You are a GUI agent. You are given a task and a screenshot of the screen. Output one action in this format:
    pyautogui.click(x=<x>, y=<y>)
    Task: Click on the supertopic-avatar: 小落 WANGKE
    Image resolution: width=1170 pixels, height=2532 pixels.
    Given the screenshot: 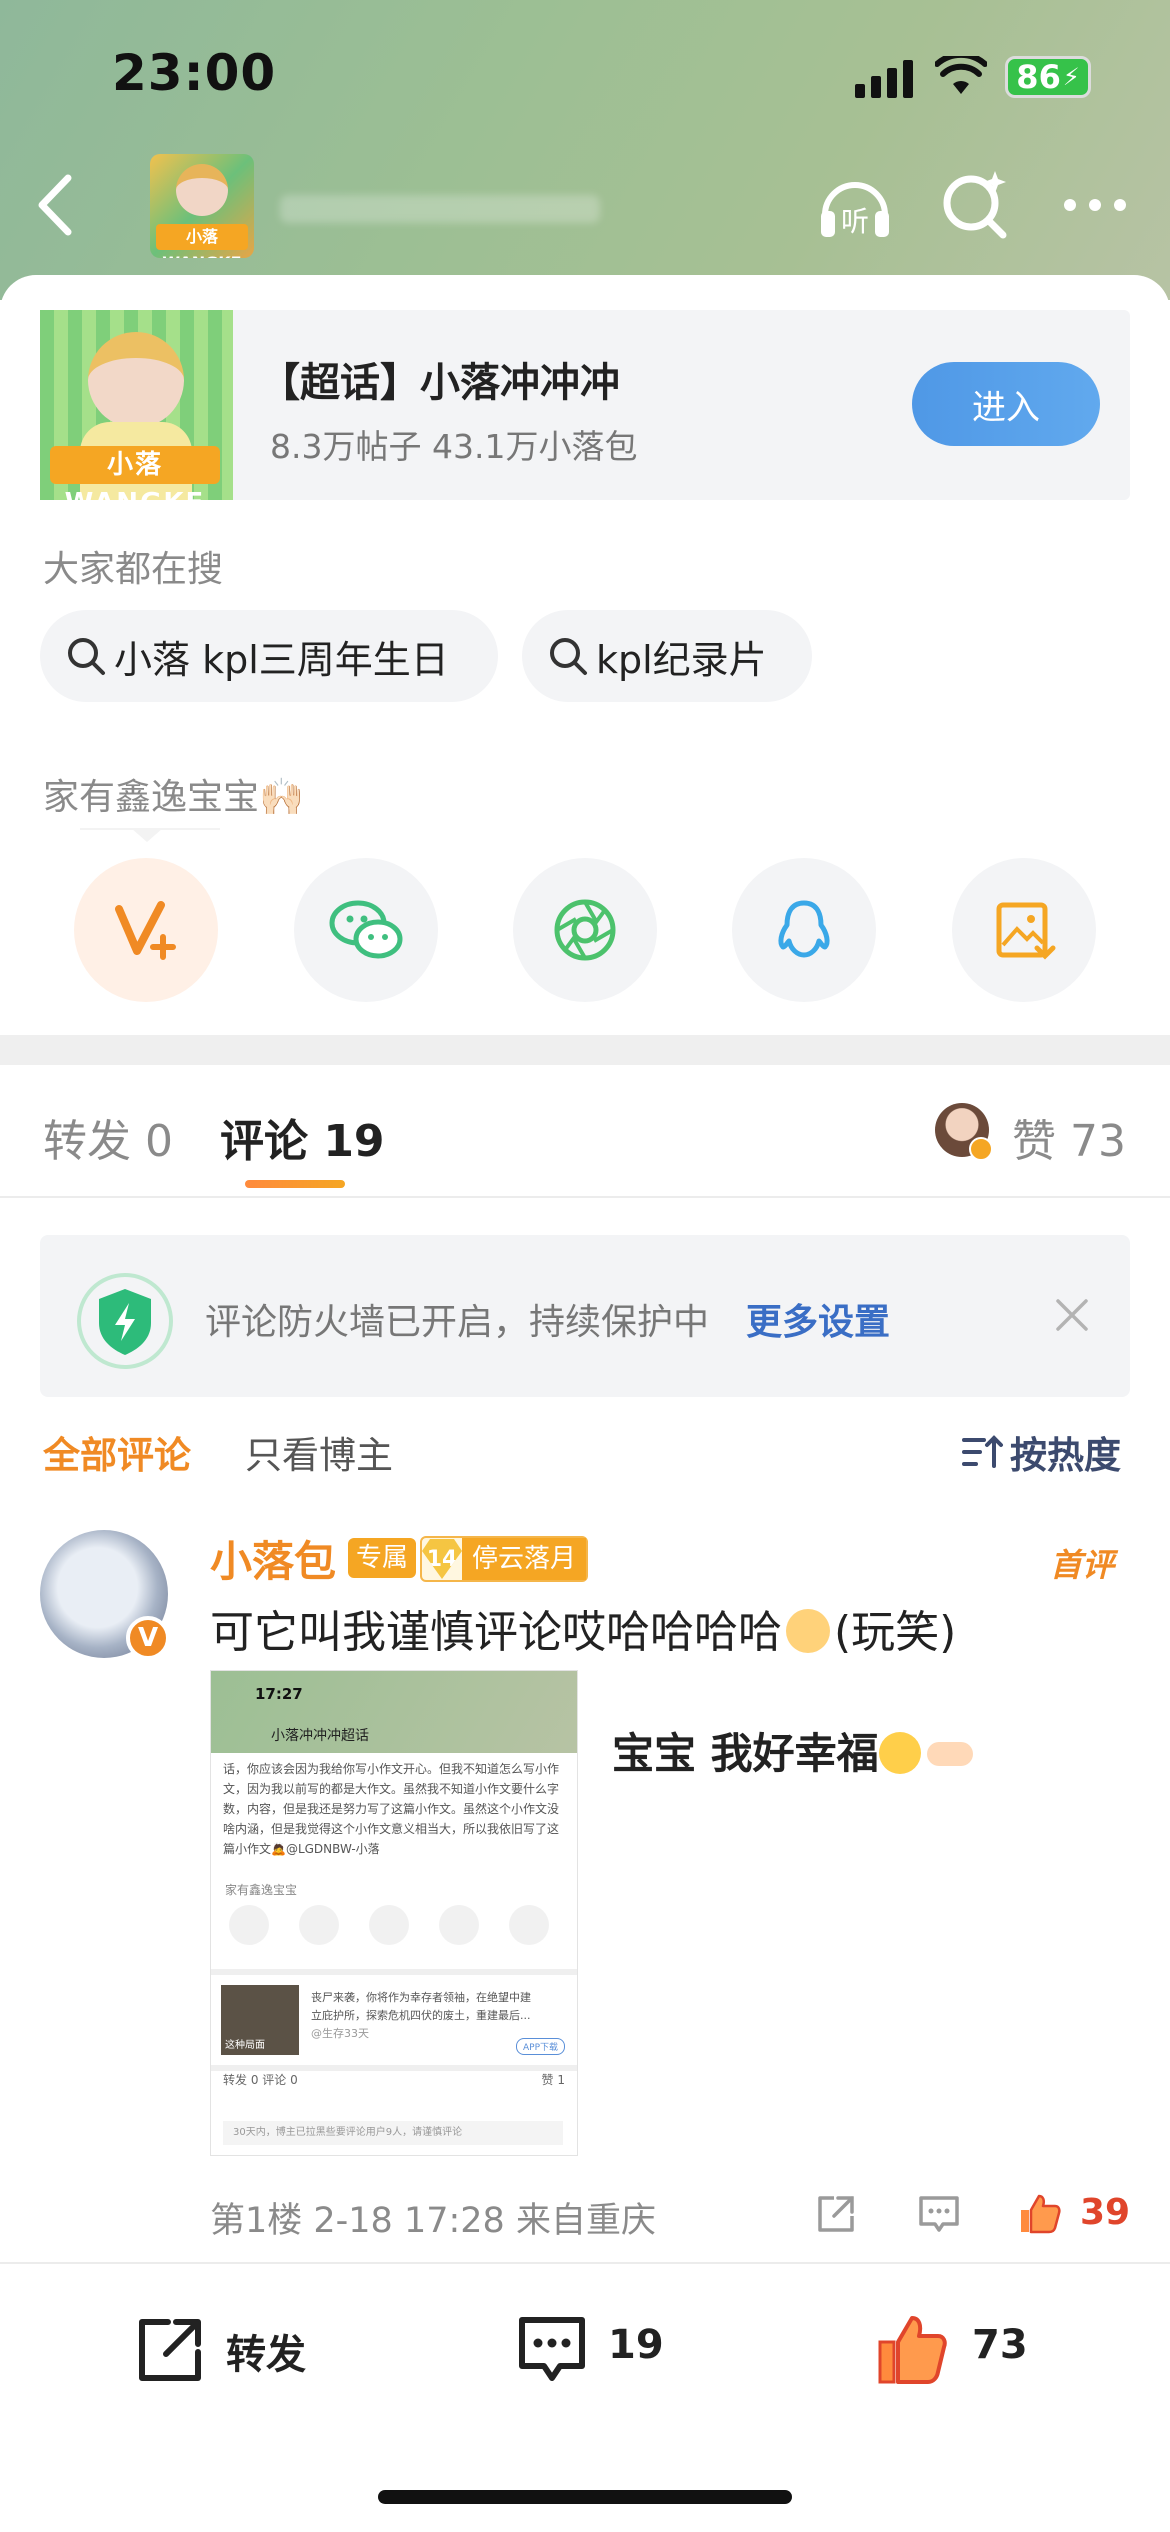 What is the action you would take?
    pyautogui.click(x=202, y=206)
    